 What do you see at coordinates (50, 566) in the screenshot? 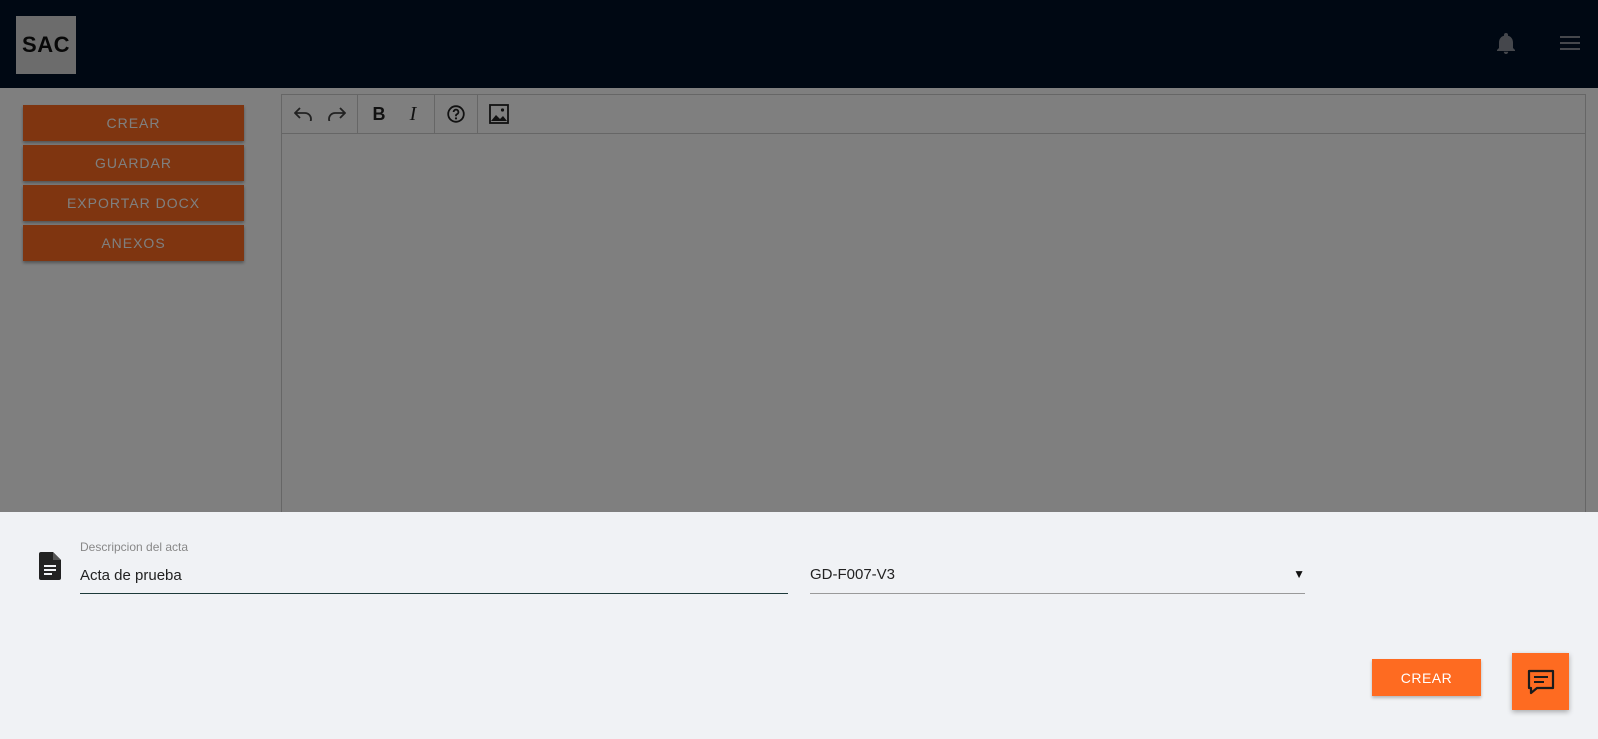
I see `document-icon` at bounding box center [50, 566].